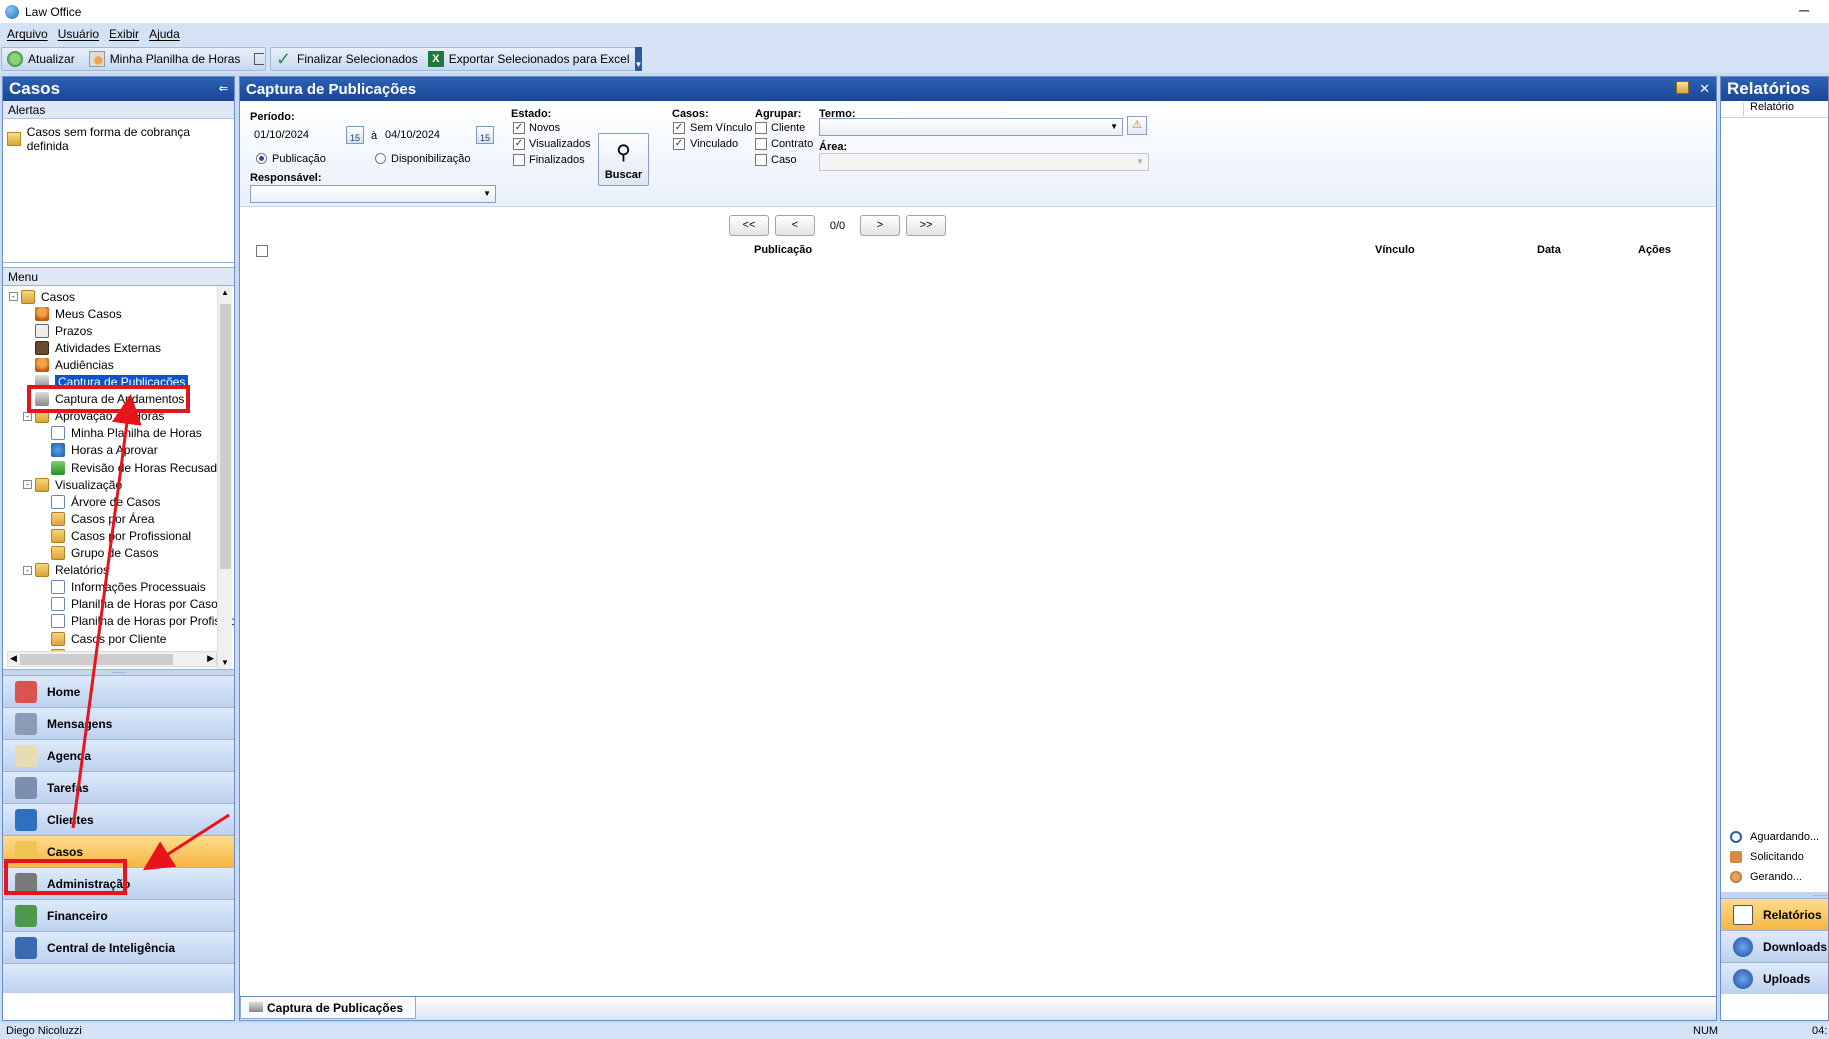  What do you see at coordinates (186, 842) in the screenshot?
I see `arrow-to-casos-nav` at bounding box center [186, 842].